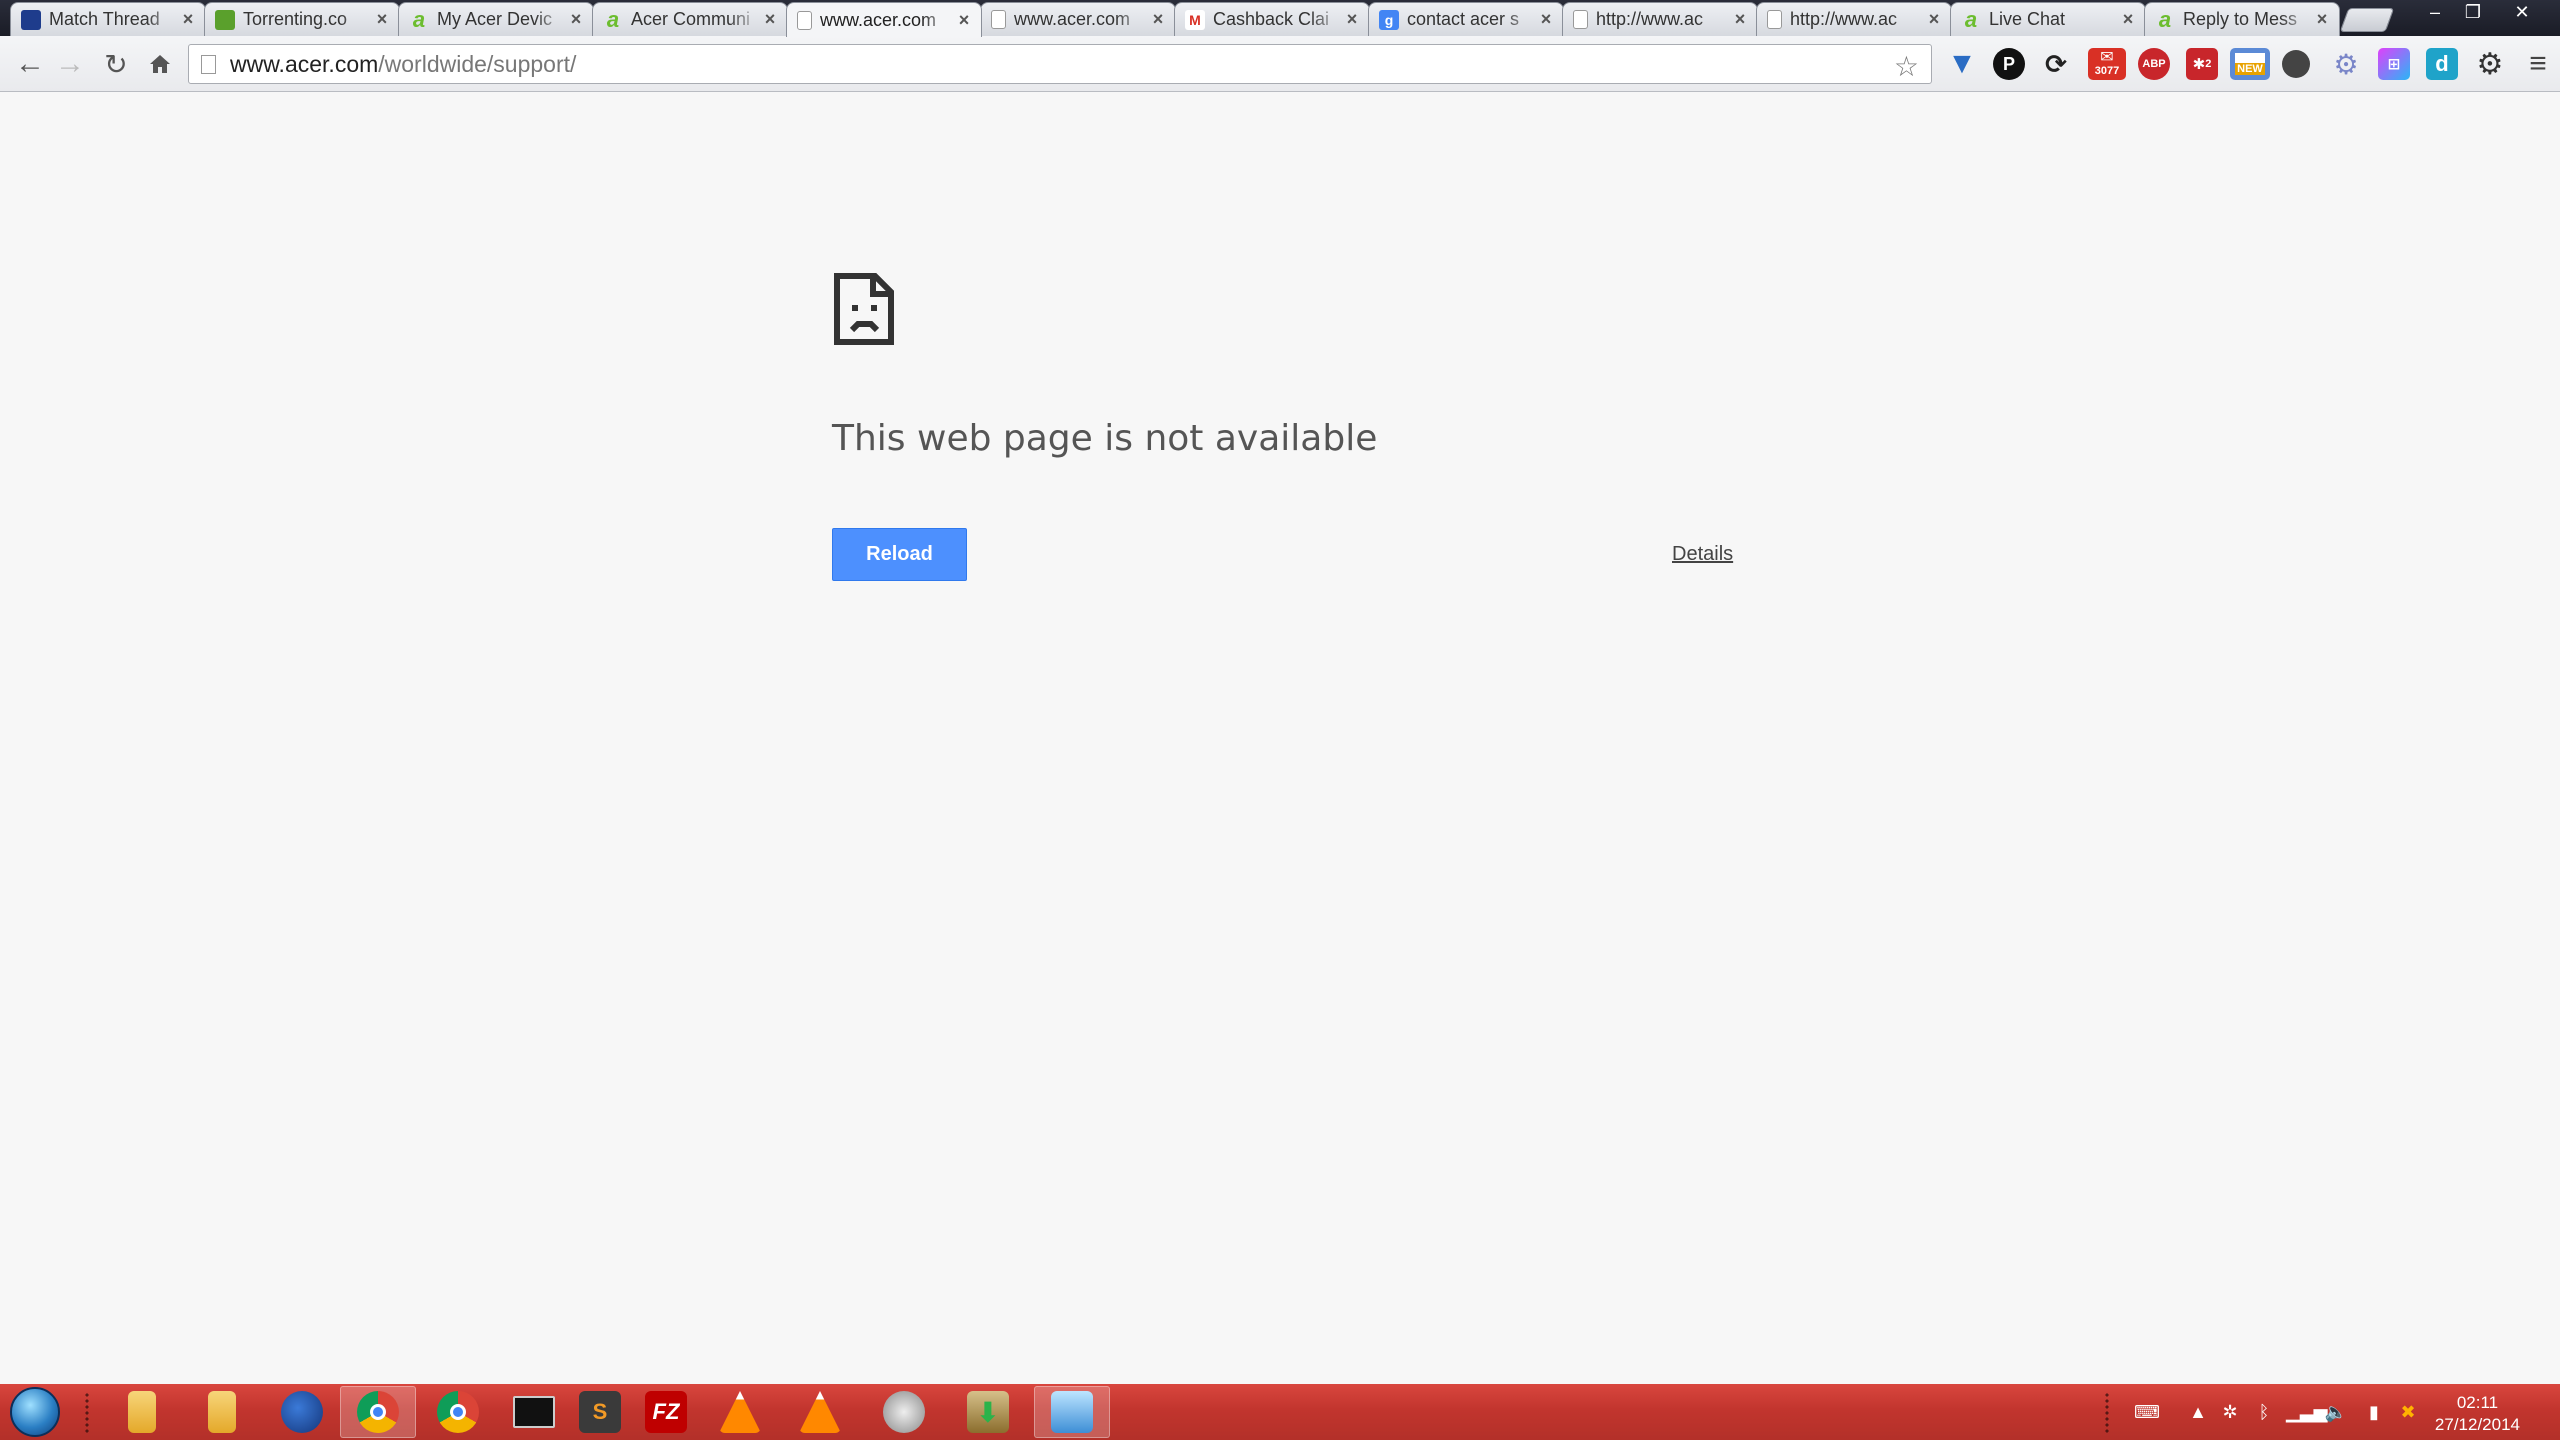 Image resolution: width=2560 pixels, height=1440 pixels. What do you see at coordinates (160, 64) in the screenshot?
I see `home-button` at bounding box center [160, 64].